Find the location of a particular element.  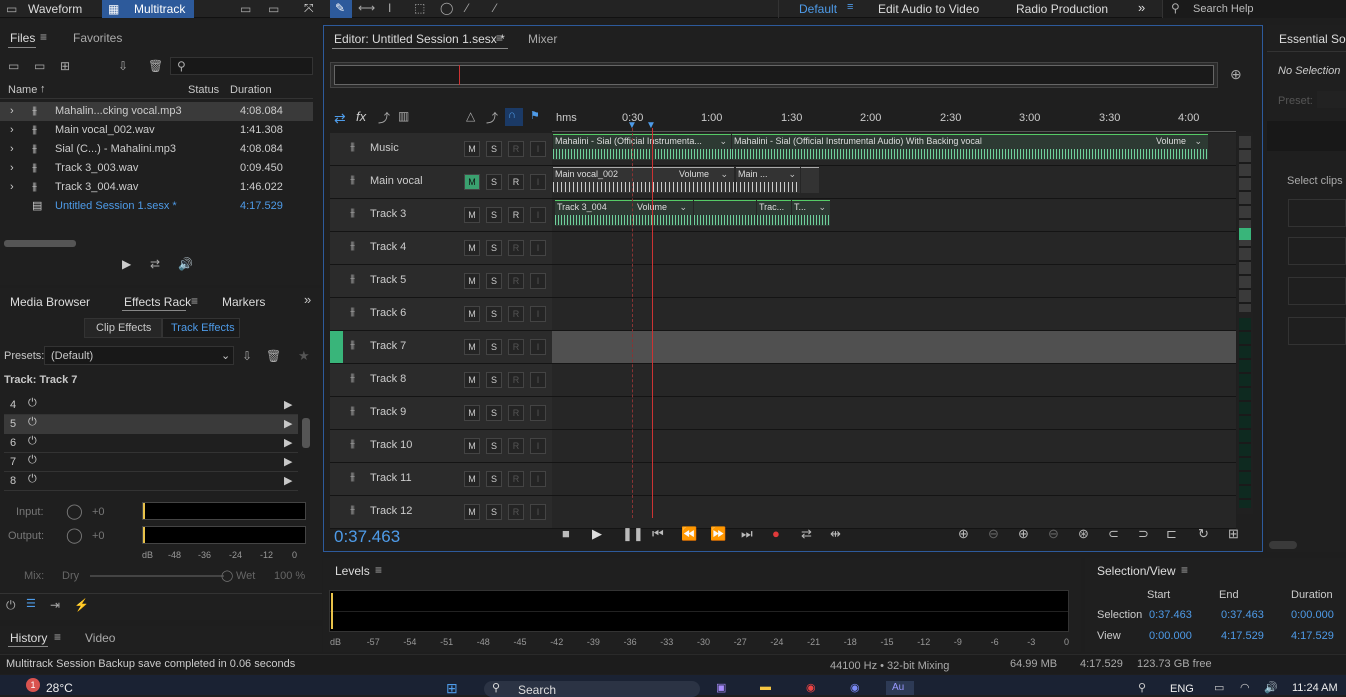

track-row: ⫵ Track 4 MSRI is located at coordinates (783, 248).